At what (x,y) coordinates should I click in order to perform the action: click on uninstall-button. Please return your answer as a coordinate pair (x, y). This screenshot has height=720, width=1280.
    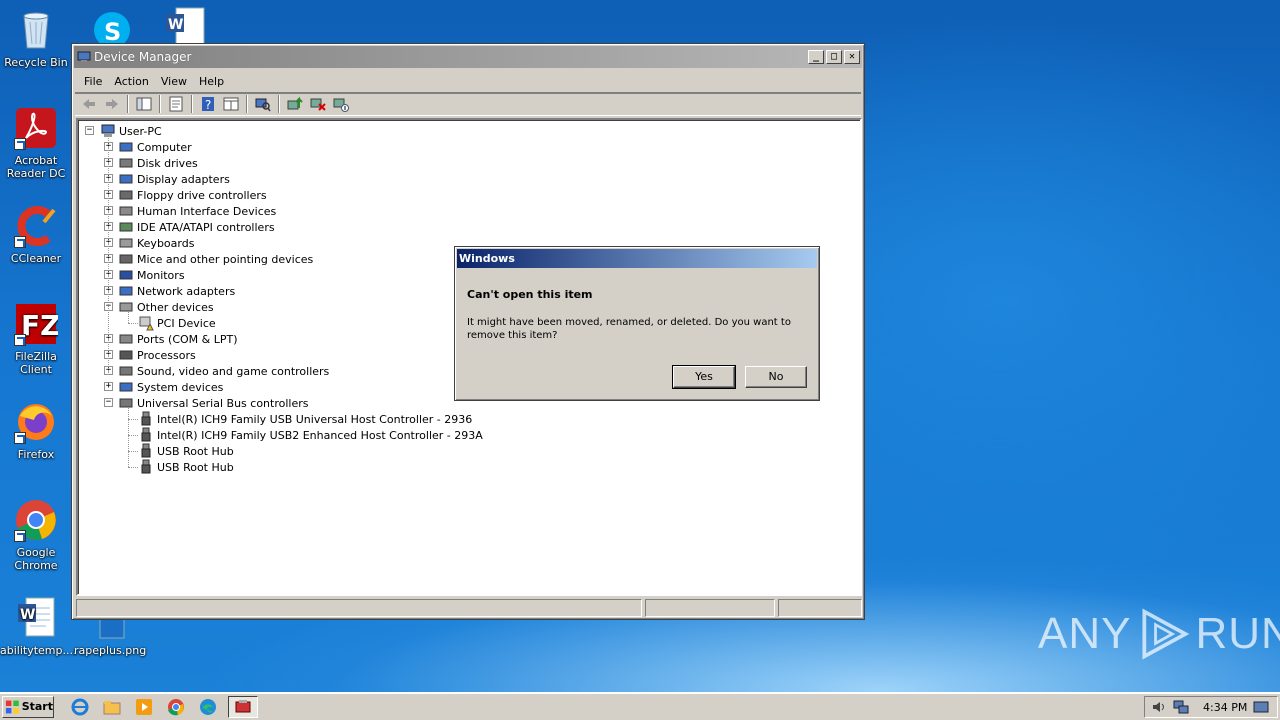
    Looking at the image, I should click on (318, 104).